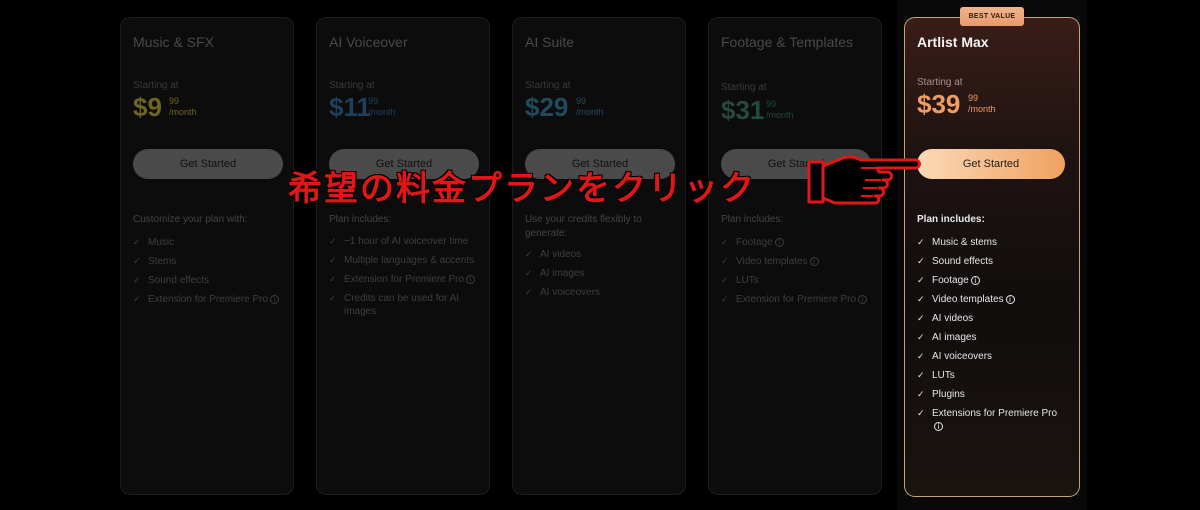 The height and width of the screenshot is (510, 1200). Describe the element at coordinates (864, 180) in the screenshot. I see `pointing-hand-icon` at that location.